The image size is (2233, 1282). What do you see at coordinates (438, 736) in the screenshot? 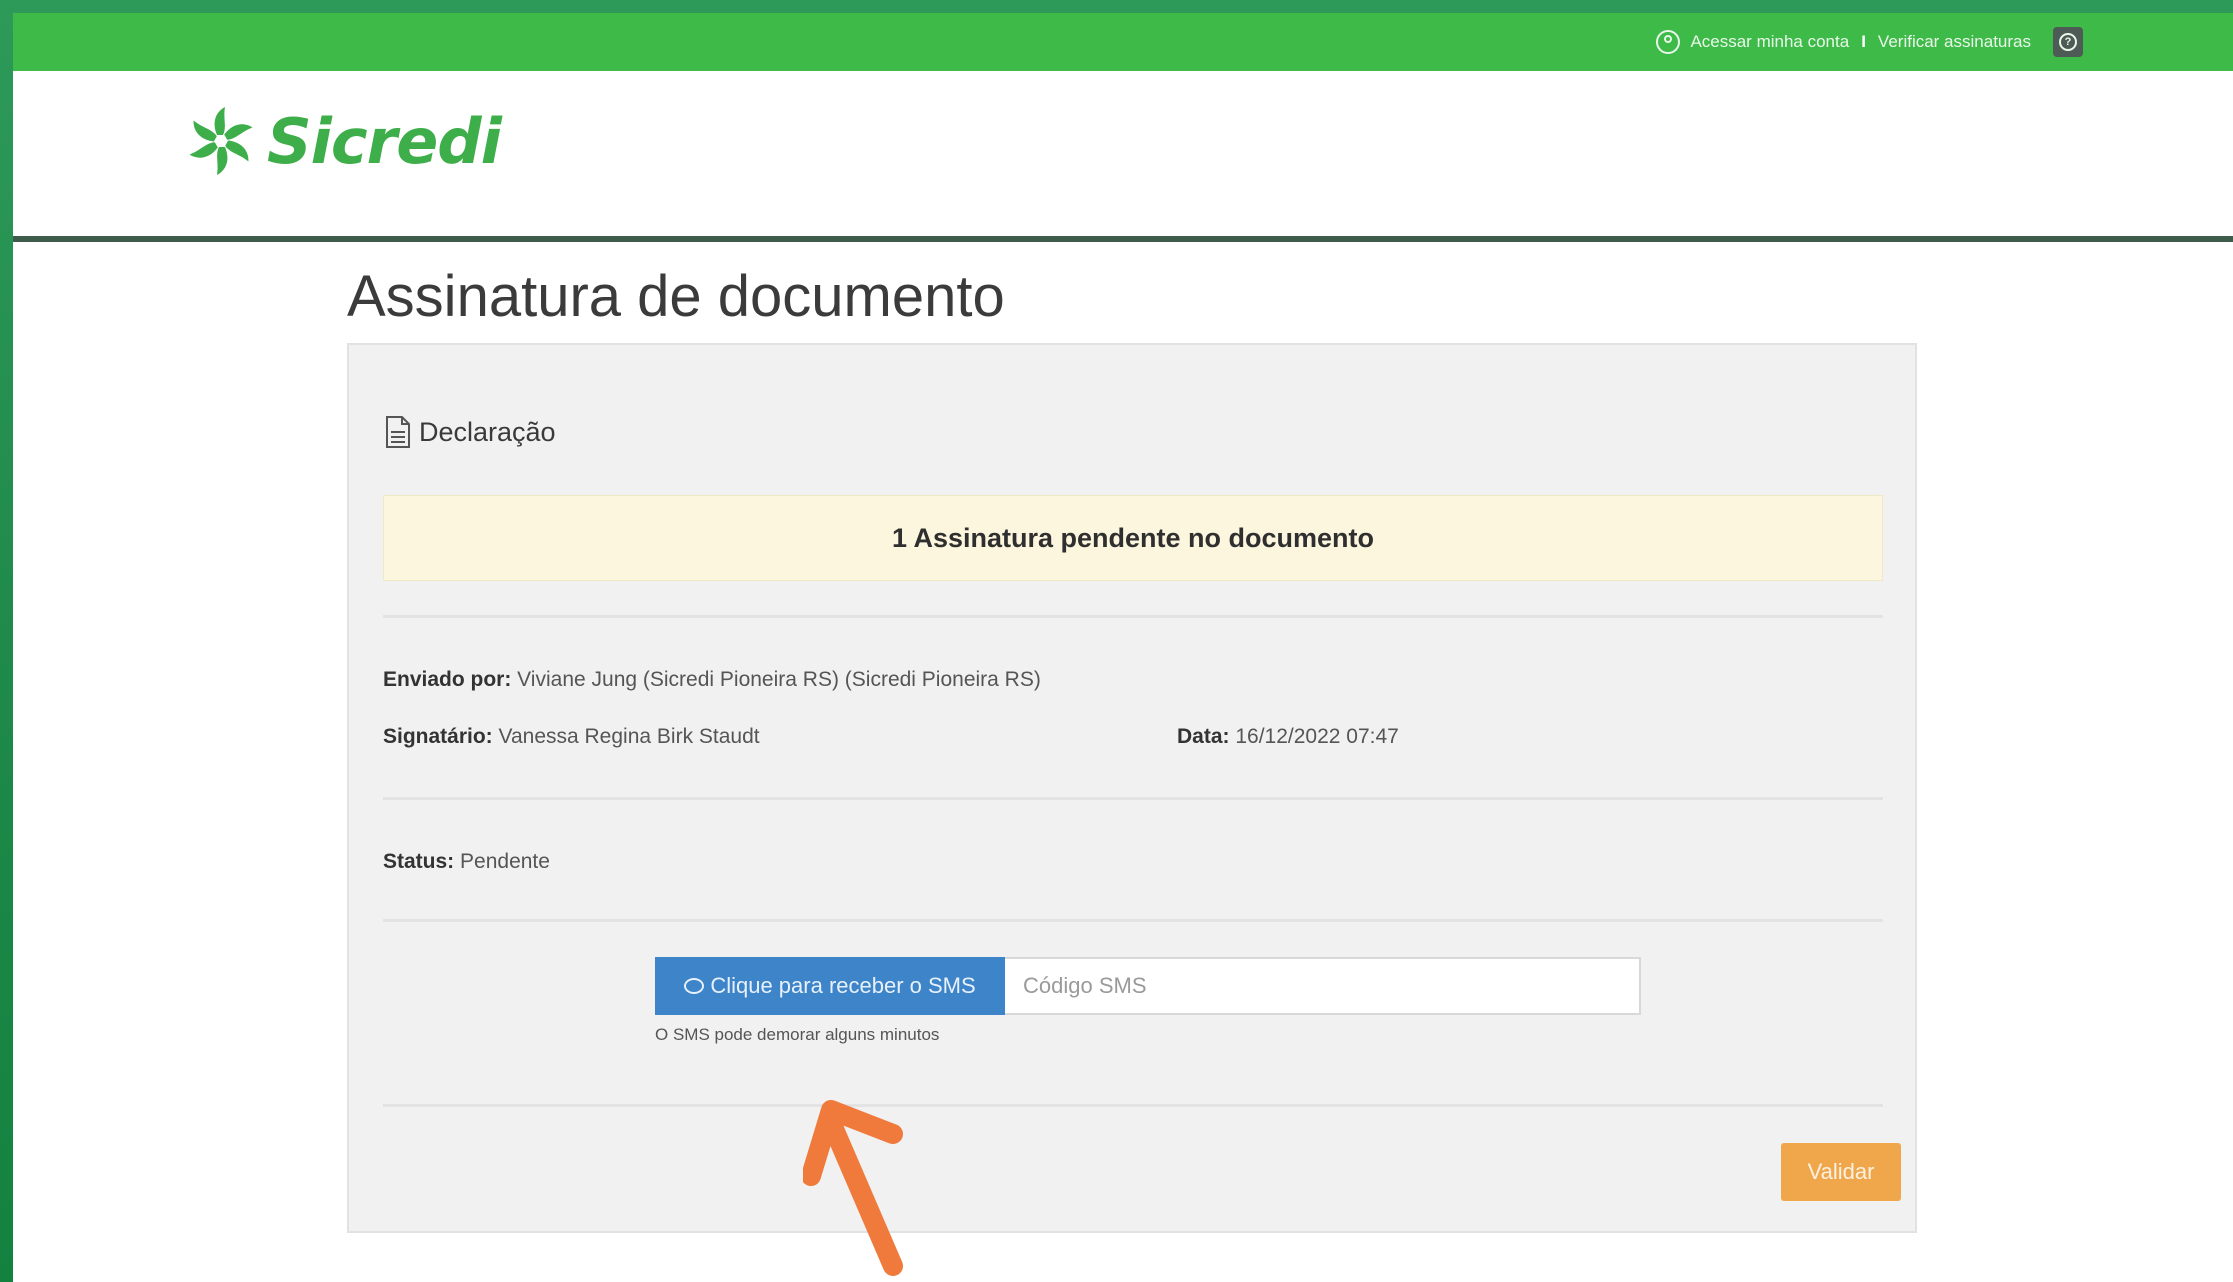
I see `signer-label: Signatário:` at bounding box center [438, 736].